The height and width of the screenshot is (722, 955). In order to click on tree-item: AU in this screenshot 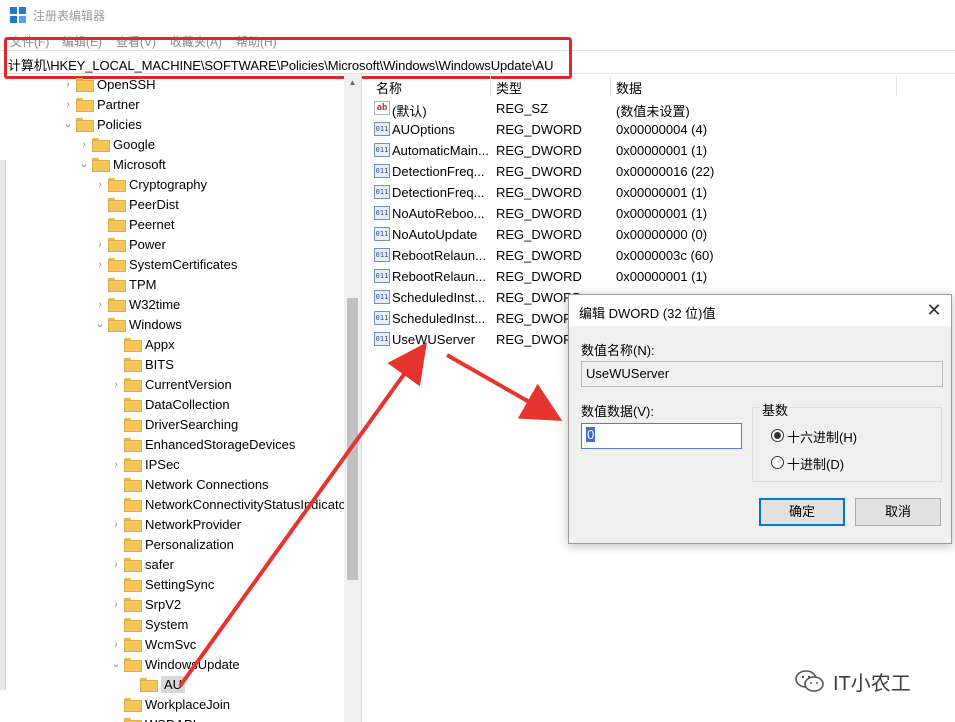, I will do `click(155, 684)`.